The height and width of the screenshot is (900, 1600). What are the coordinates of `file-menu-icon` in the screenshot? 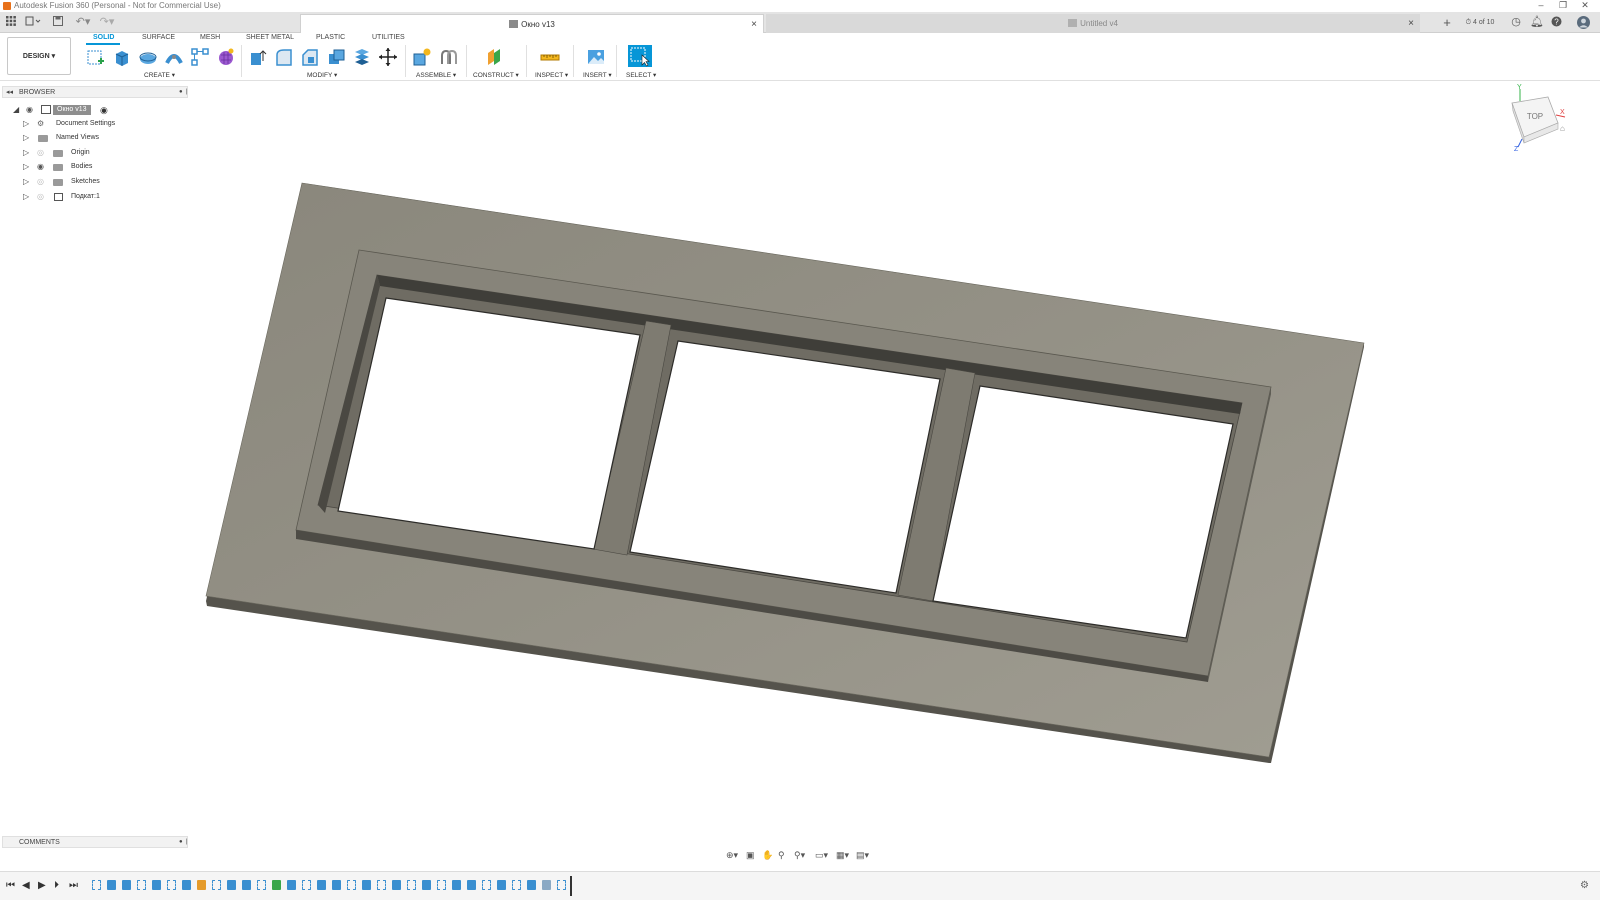 It's located at (33, 22).